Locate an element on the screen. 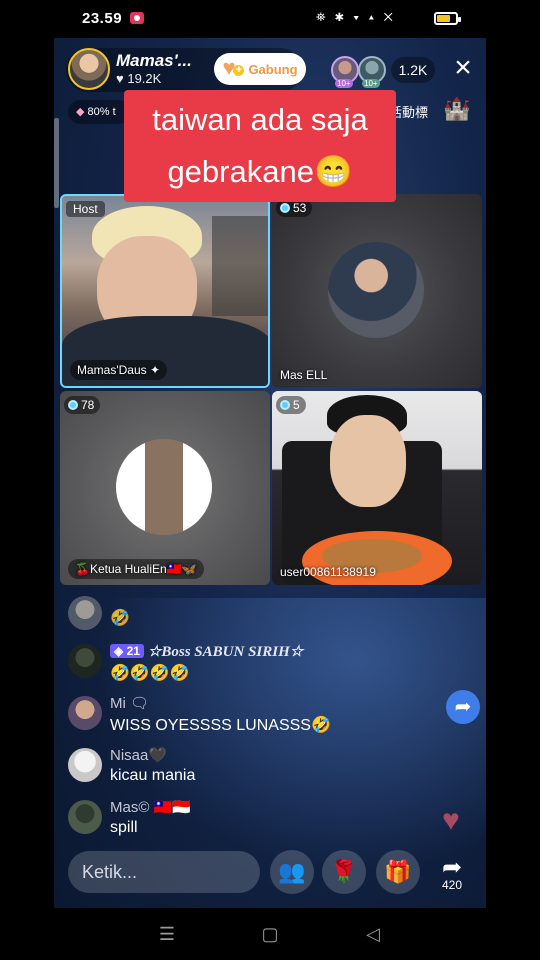 This screenshot has width=540, height=960. host-background is located at coordinates (240, 266).